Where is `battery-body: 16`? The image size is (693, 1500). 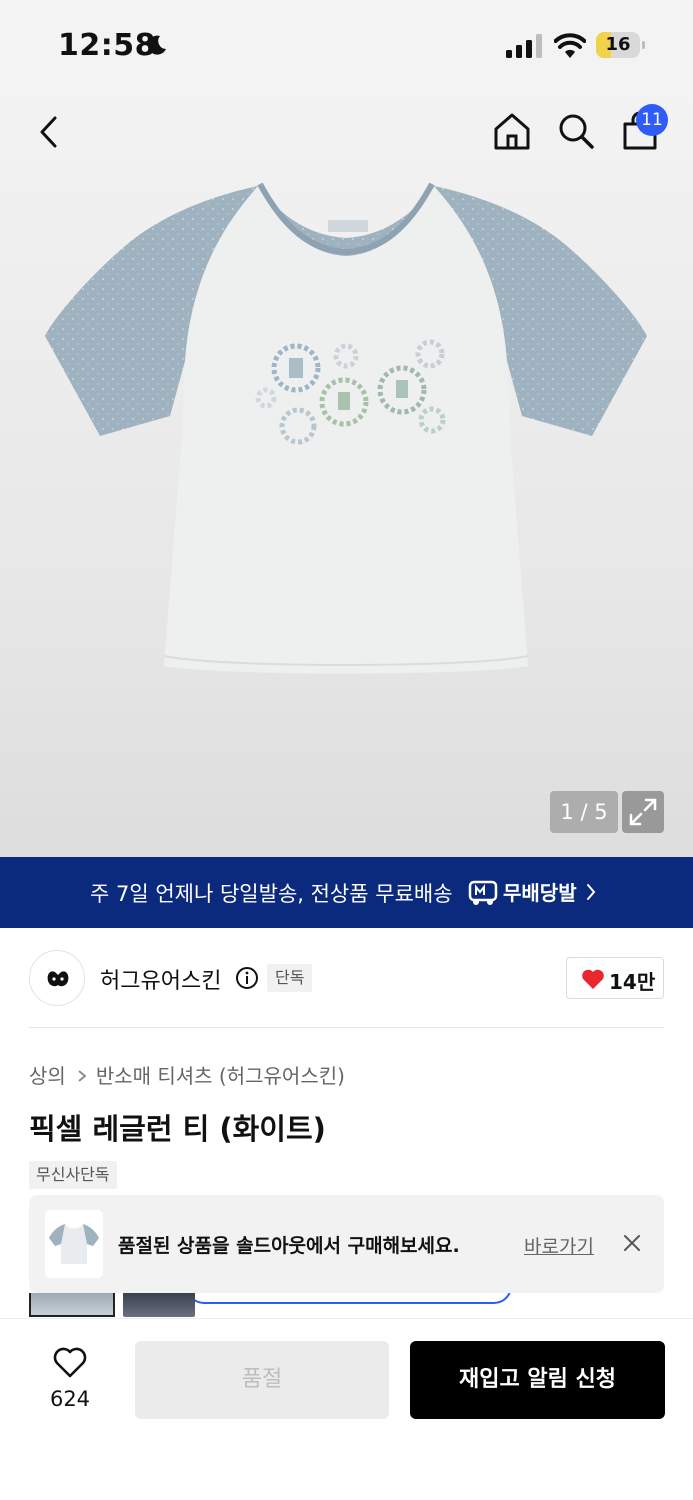 battery-body: 16 is located at coordinates (618, 45).